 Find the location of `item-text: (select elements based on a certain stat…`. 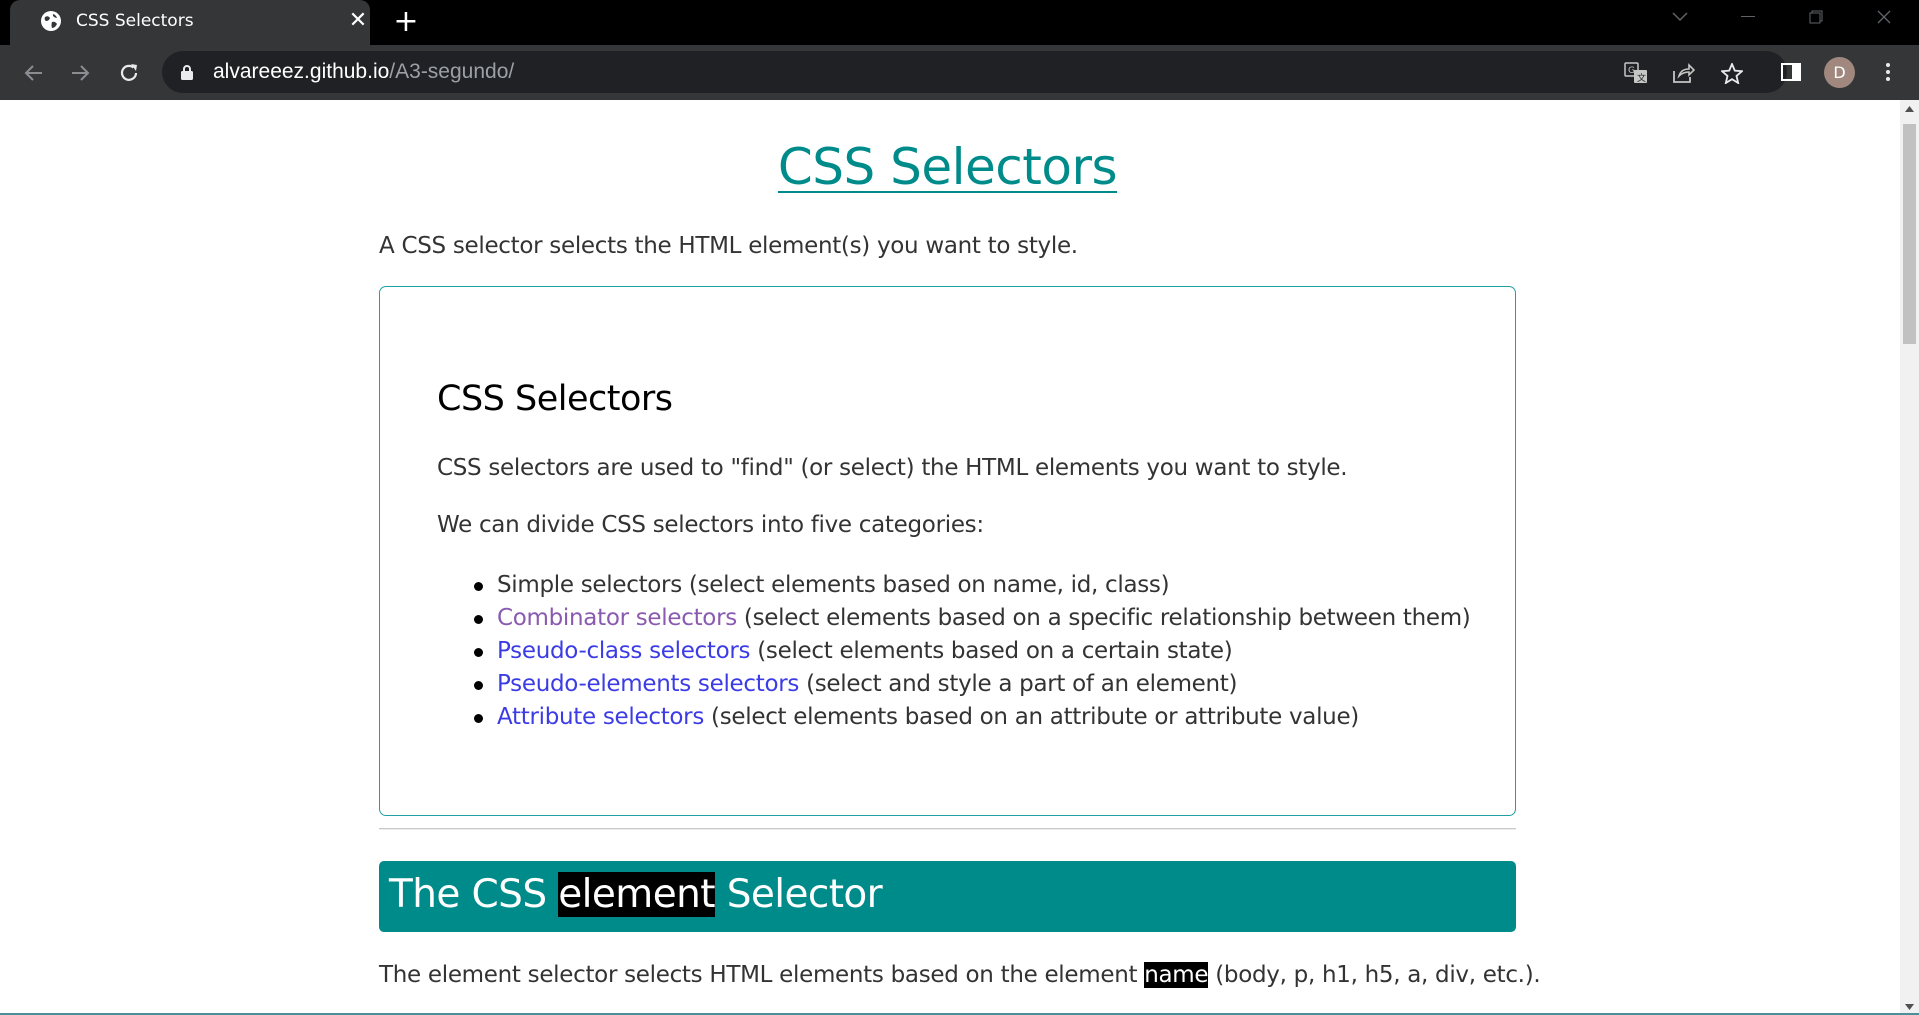

item-text: (select elements based on a certain stat… is located at coordinates (991, 651).